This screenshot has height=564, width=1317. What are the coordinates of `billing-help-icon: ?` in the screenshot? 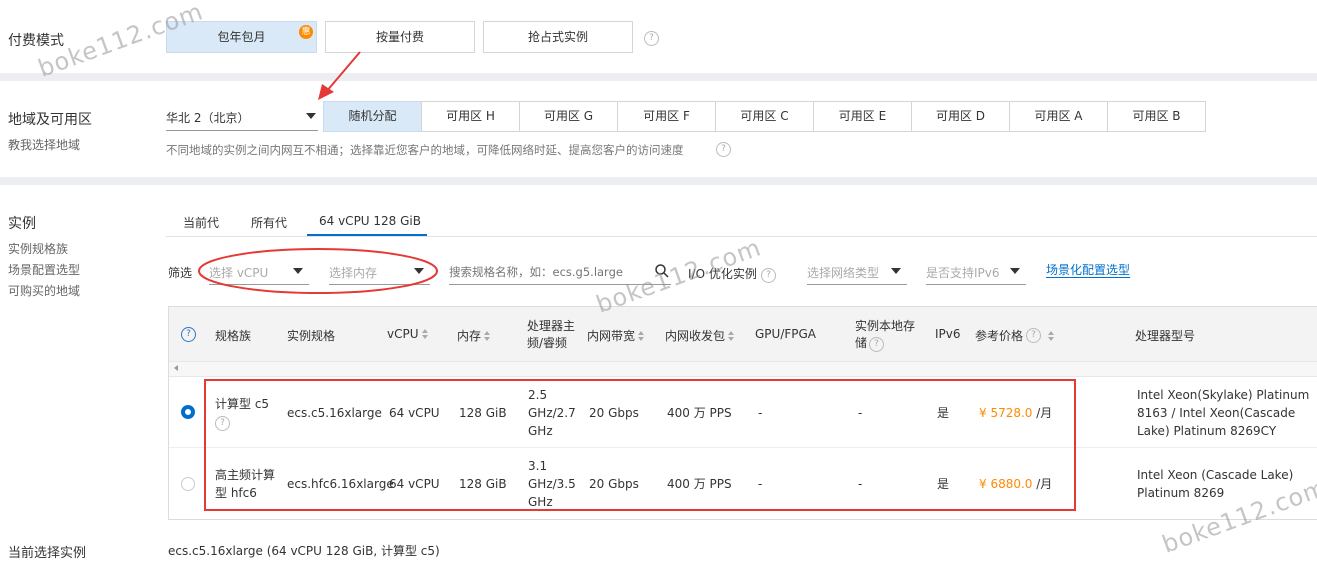 It's located at (651, 38).